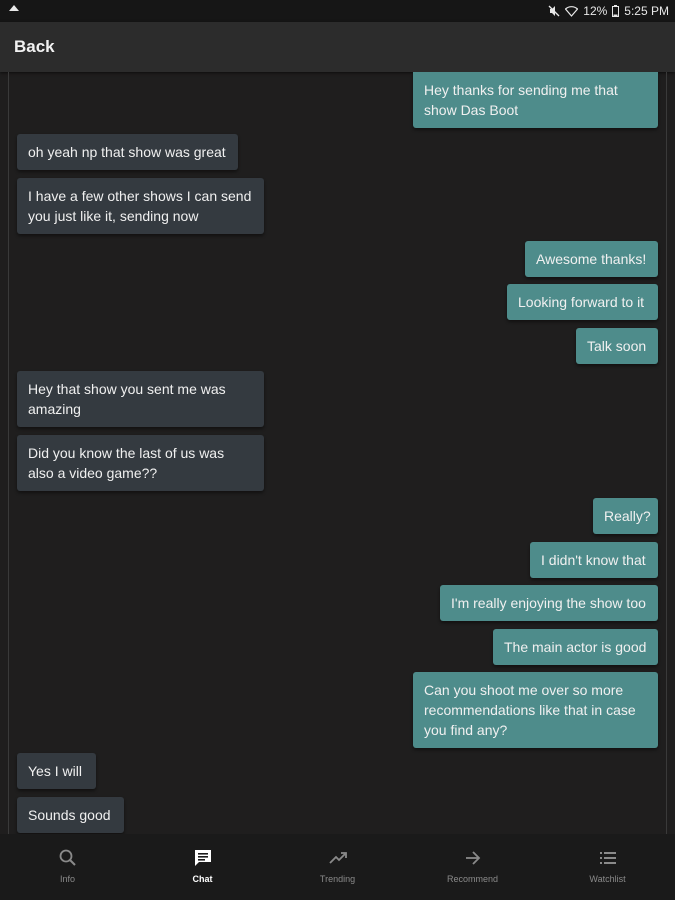 The image size is (675, 900). I want to click on battery-percent: 12%, so click(595, 11).